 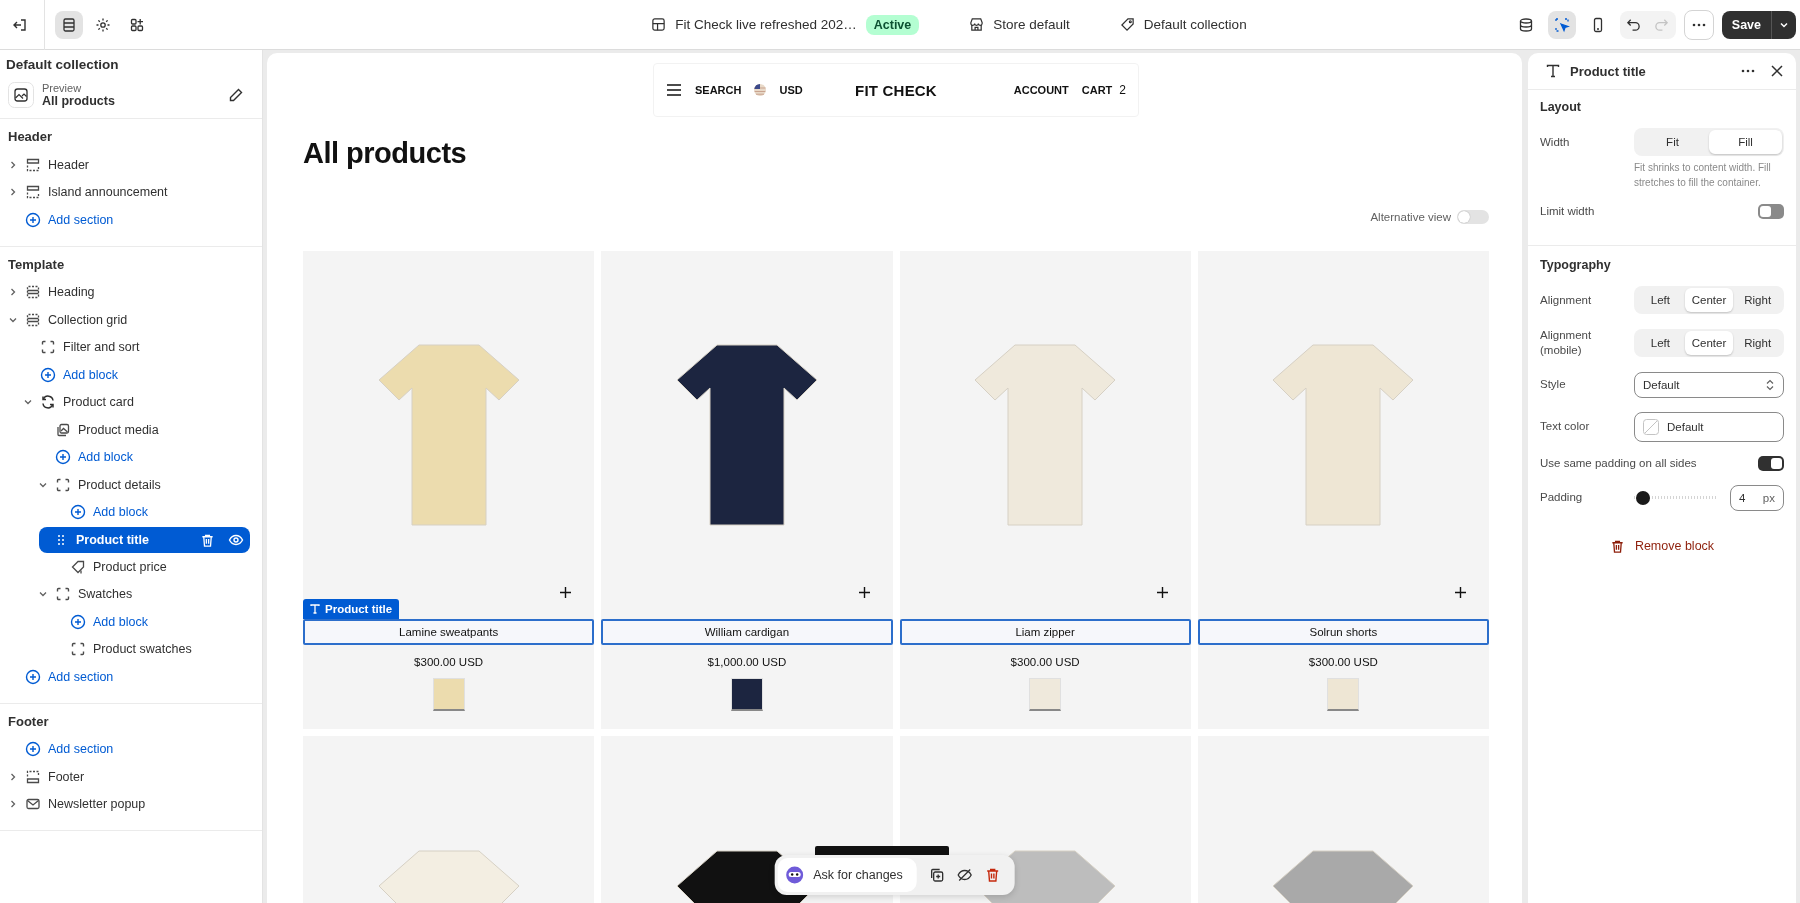 I want to click on store-selector: Store default, so click(x=1019, y=24).